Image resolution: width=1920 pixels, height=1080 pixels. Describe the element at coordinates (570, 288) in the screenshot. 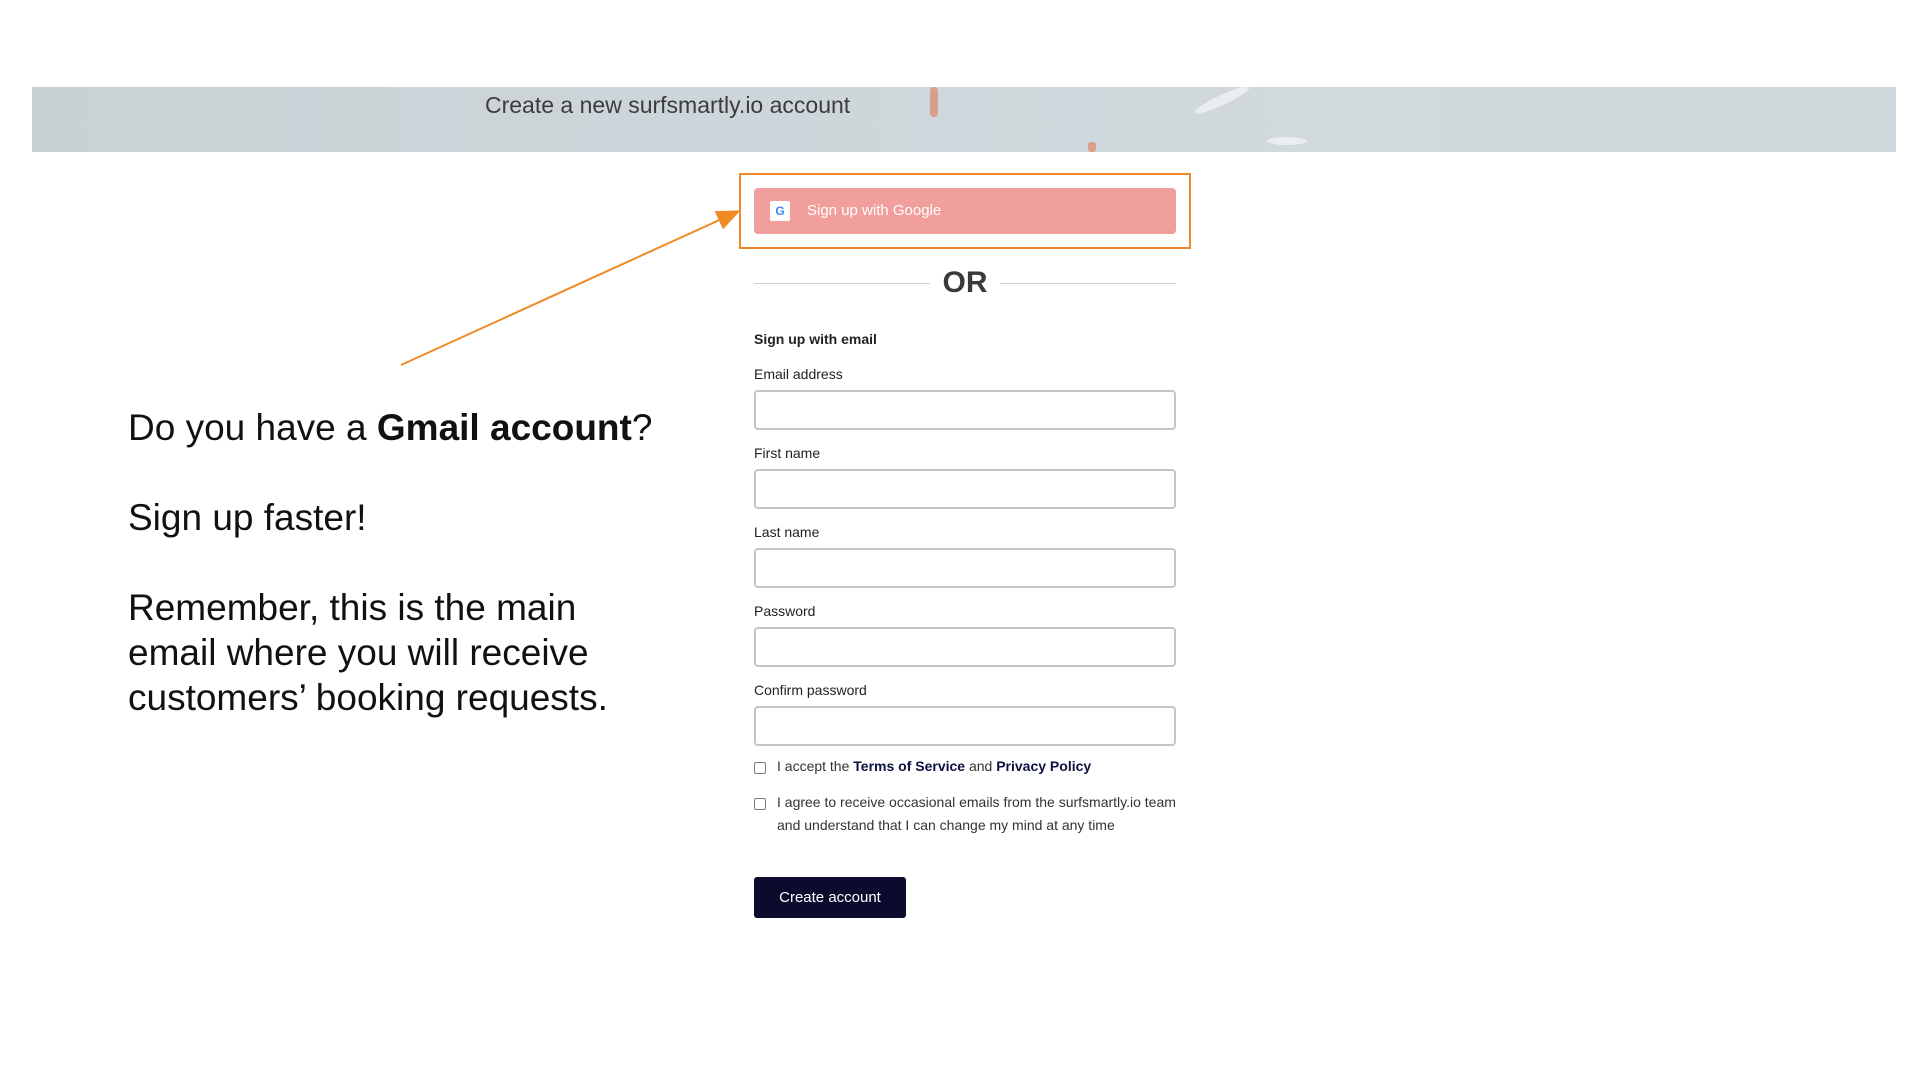

I see `annotation-arrow` at that location.